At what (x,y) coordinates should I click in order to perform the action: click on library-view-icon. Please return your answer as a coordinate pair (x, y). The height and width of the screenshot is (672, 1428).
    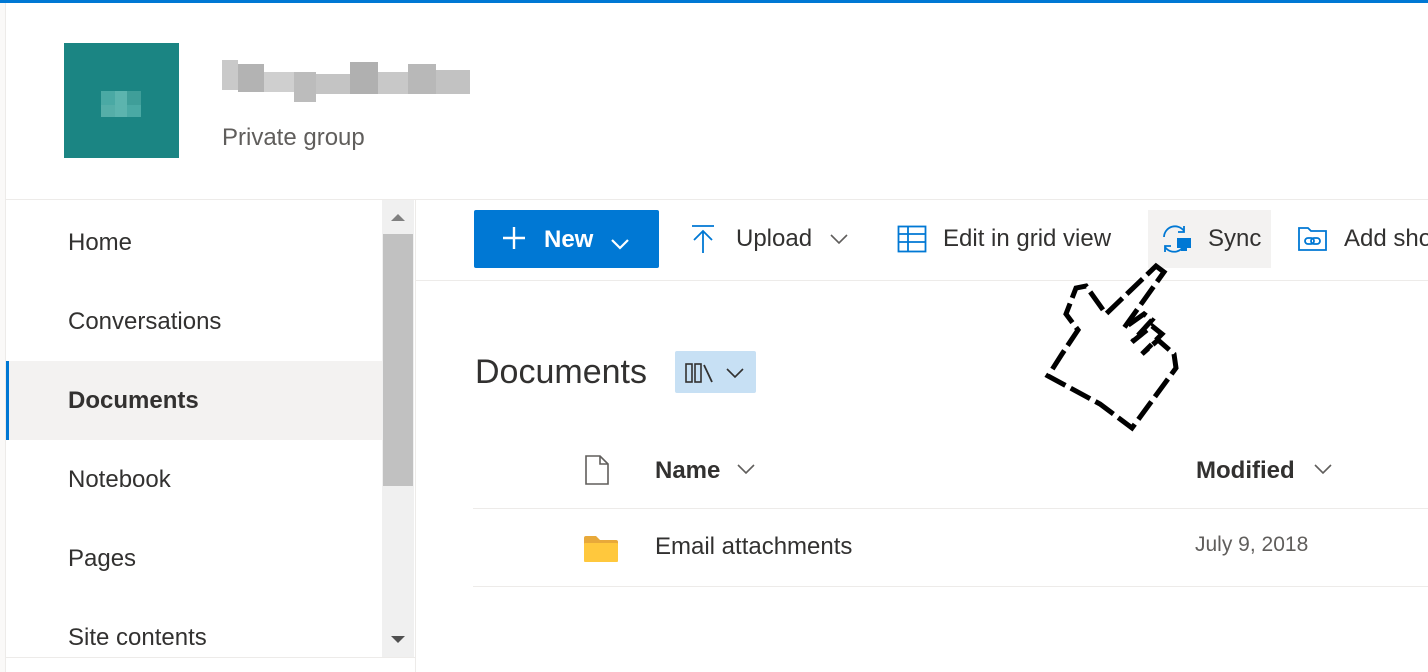
    Looking at the image, I should click on (700, 373).